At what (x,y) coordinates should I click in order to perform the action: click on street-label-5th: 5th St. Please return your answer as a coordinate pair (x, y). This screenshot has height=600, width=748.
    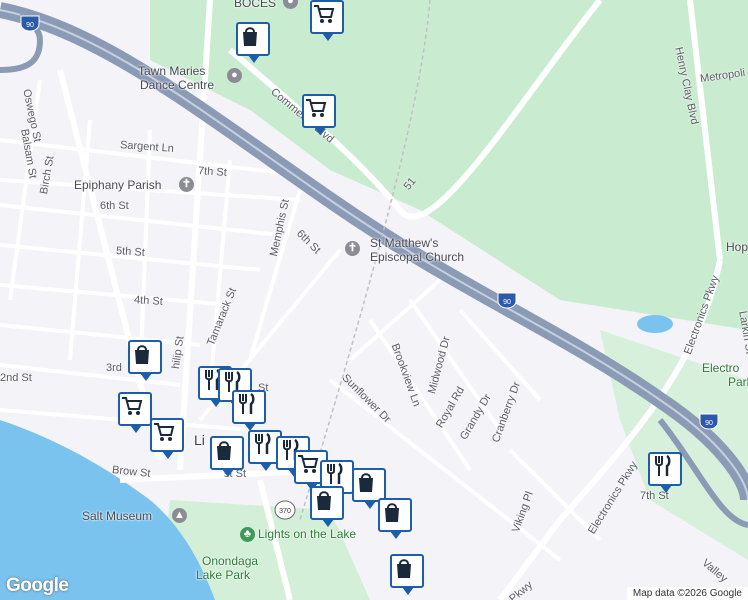
    Looking at the image, I should click on (130, 252).